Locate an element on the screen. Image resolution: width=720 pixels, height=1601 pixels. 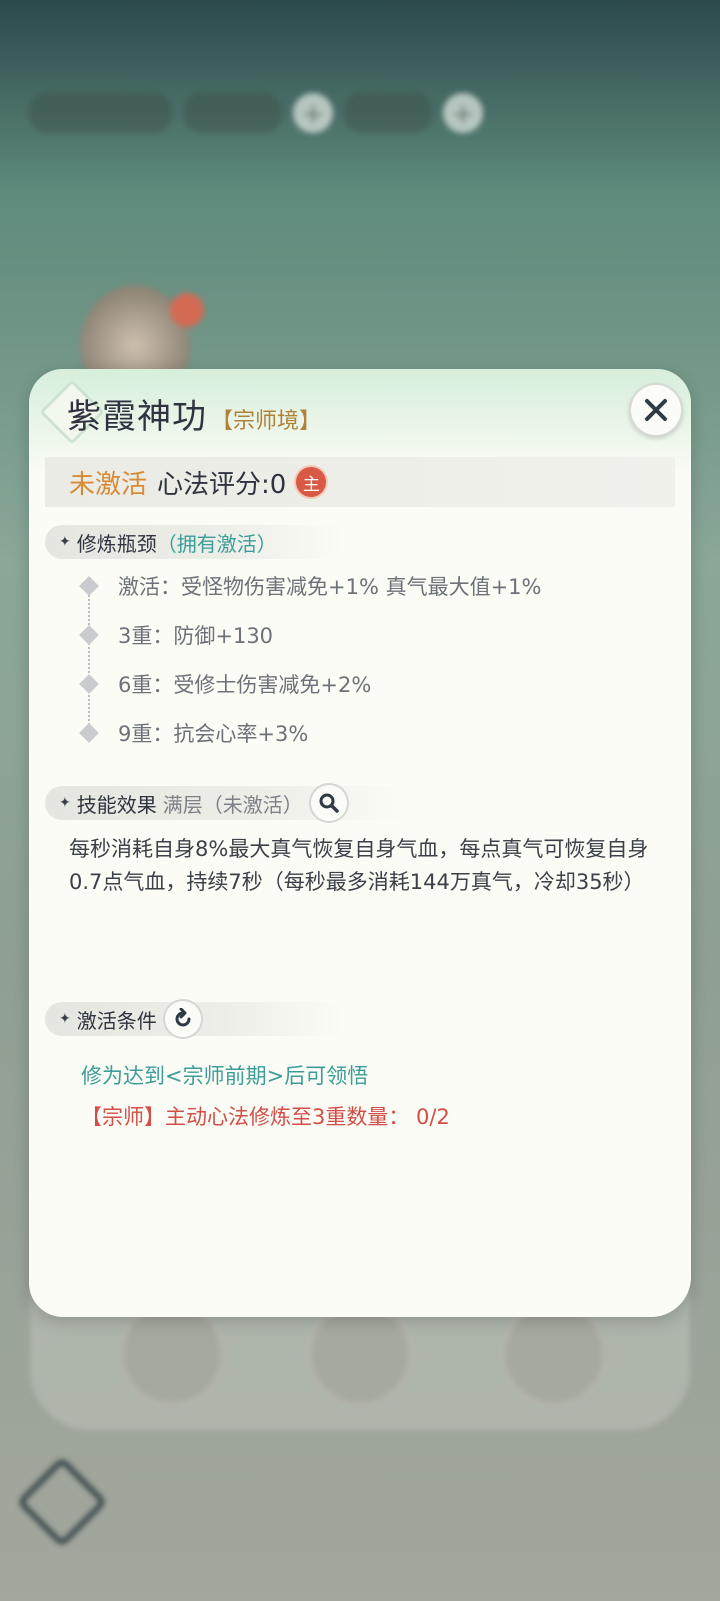
skill-realm: 【宗师境】 is located at coordinates (266, 421).